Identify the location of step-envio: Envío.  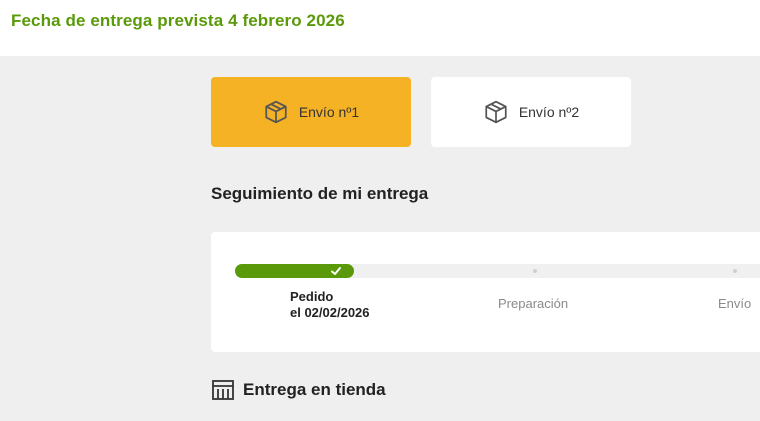
(735, 303).